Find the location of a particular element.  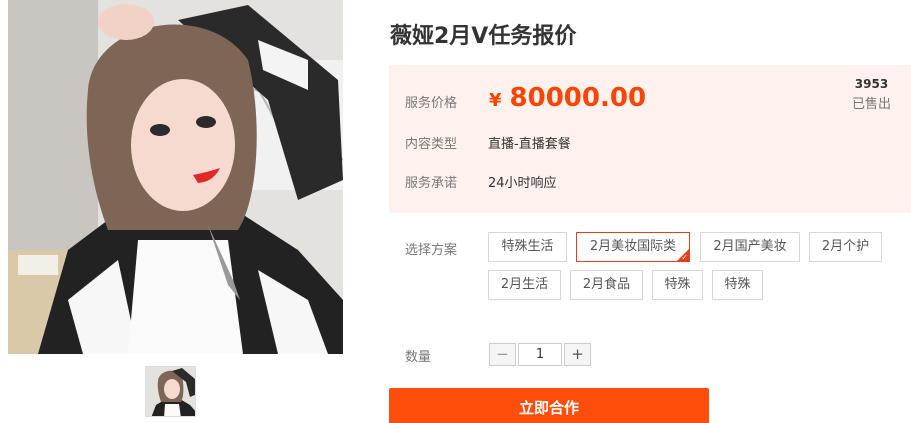

quantity-increase-button: + is located at coordinates (577, 354).